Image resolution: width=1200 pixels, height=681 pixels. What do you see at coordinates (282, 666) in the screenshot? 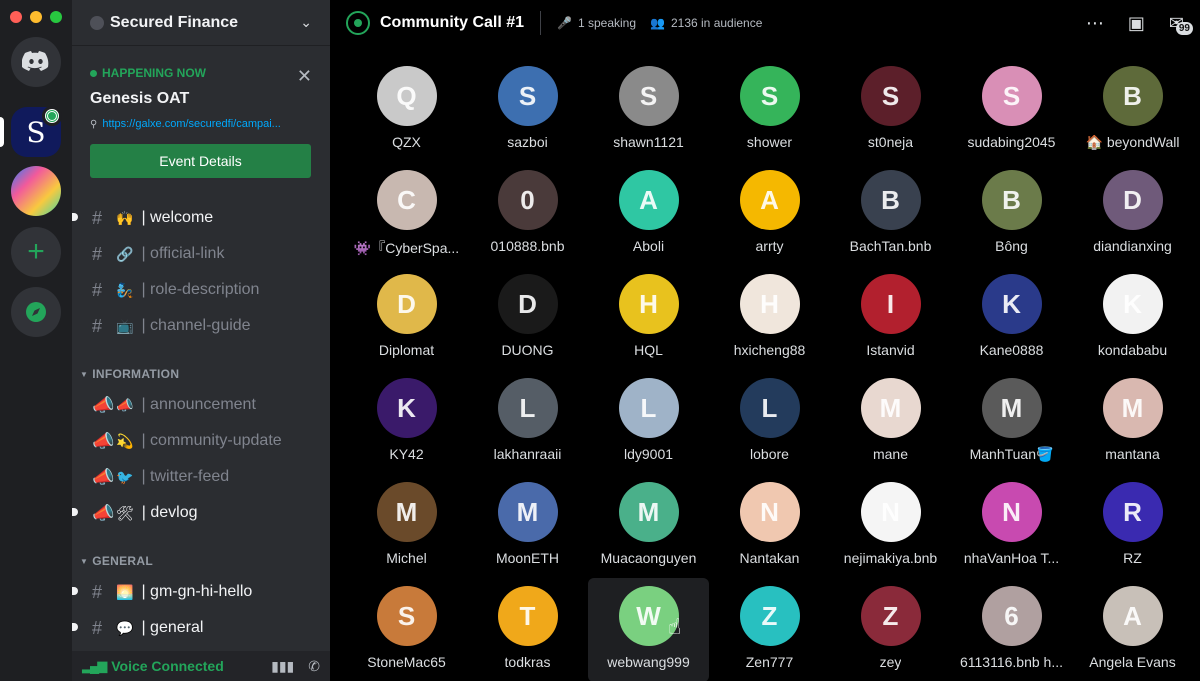
I see `noise-suppression-icon: ▮▮▮` at bounding box center [282, 666].